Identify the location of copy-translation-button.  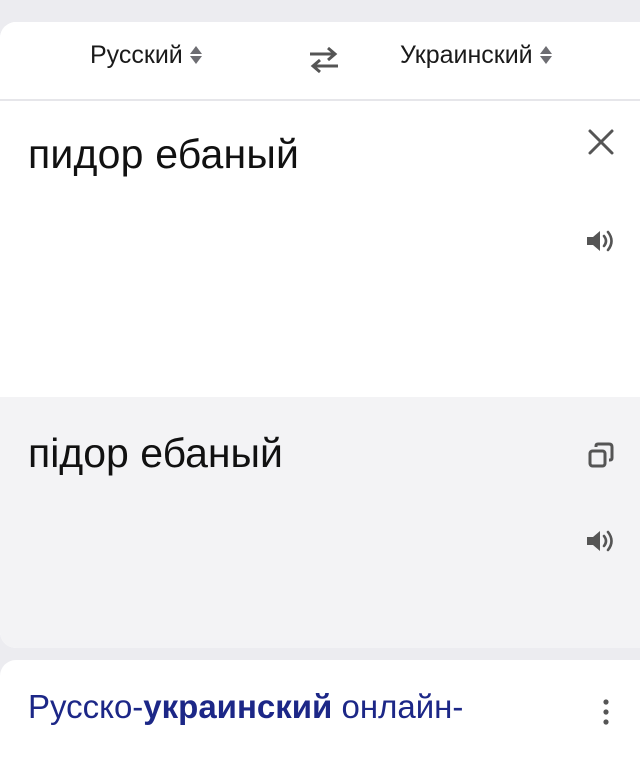
(601, 456).